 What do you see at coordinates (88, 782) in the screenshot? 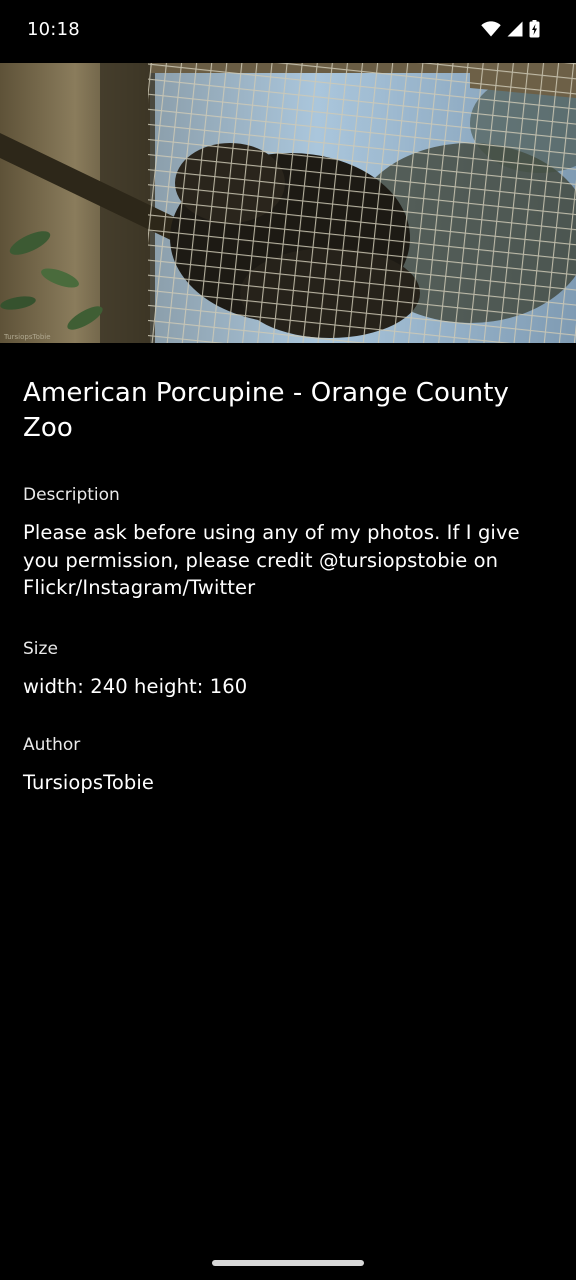
I see `author-name: TursiopsTobie` at bounding box center [88, 782].